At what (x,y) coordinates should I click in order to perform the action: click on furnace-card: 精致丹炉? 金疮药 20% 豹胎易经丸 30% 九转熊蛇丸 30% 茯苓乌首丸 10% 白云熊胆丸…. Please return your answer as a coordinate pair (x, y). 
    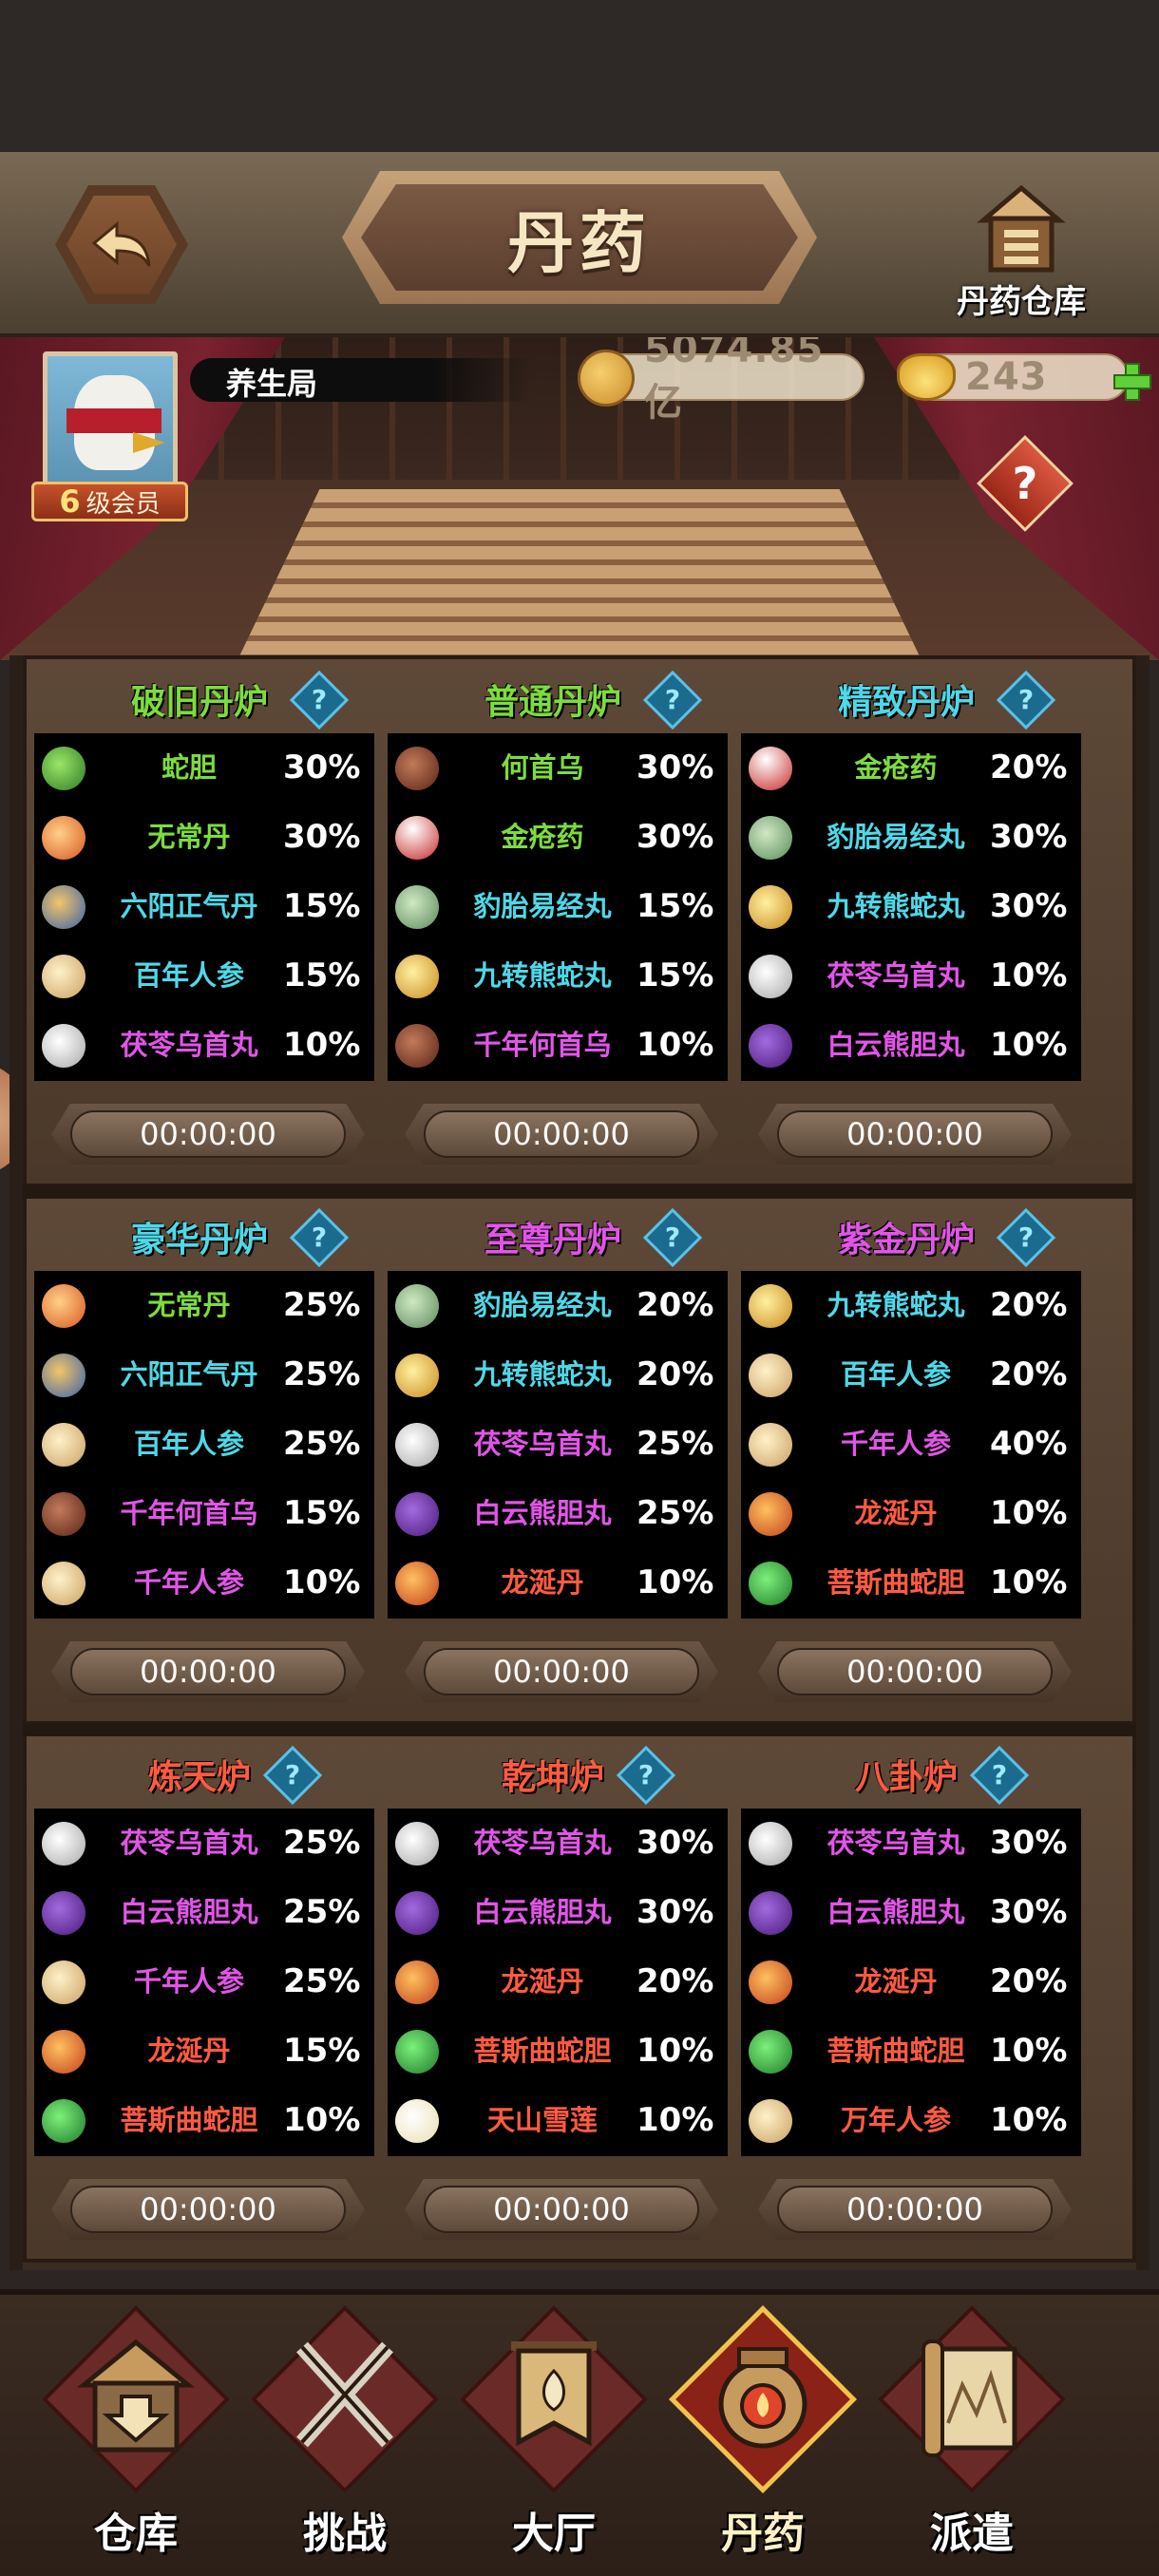
    Looking at the image, I should click on (906, 921).